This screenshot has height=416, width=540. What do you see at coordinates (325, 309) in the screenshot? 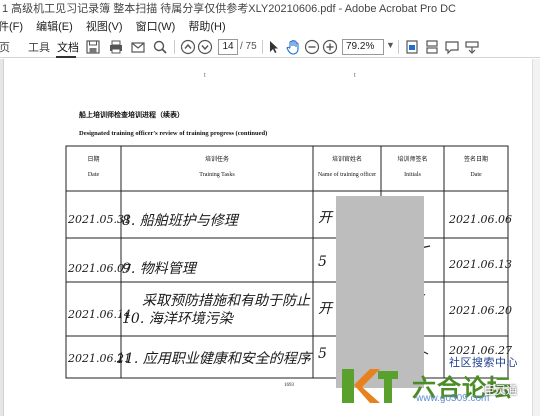
I see `row-3-name: 开` at bounding box center [325, 309].